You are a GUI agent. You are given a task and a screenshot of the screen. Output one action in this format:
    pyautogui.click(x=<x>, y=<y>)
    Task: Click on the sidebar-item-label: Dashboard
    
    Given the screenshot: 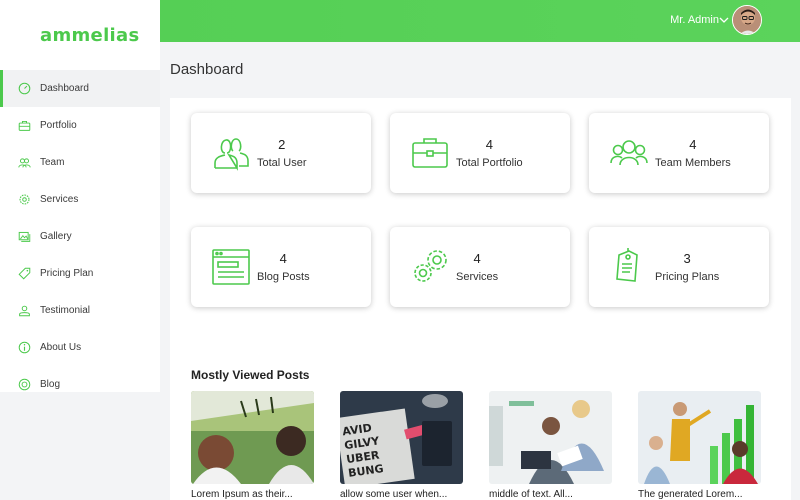 What is the action you would take?
    pyautogui.click(x=64, y=88)
    